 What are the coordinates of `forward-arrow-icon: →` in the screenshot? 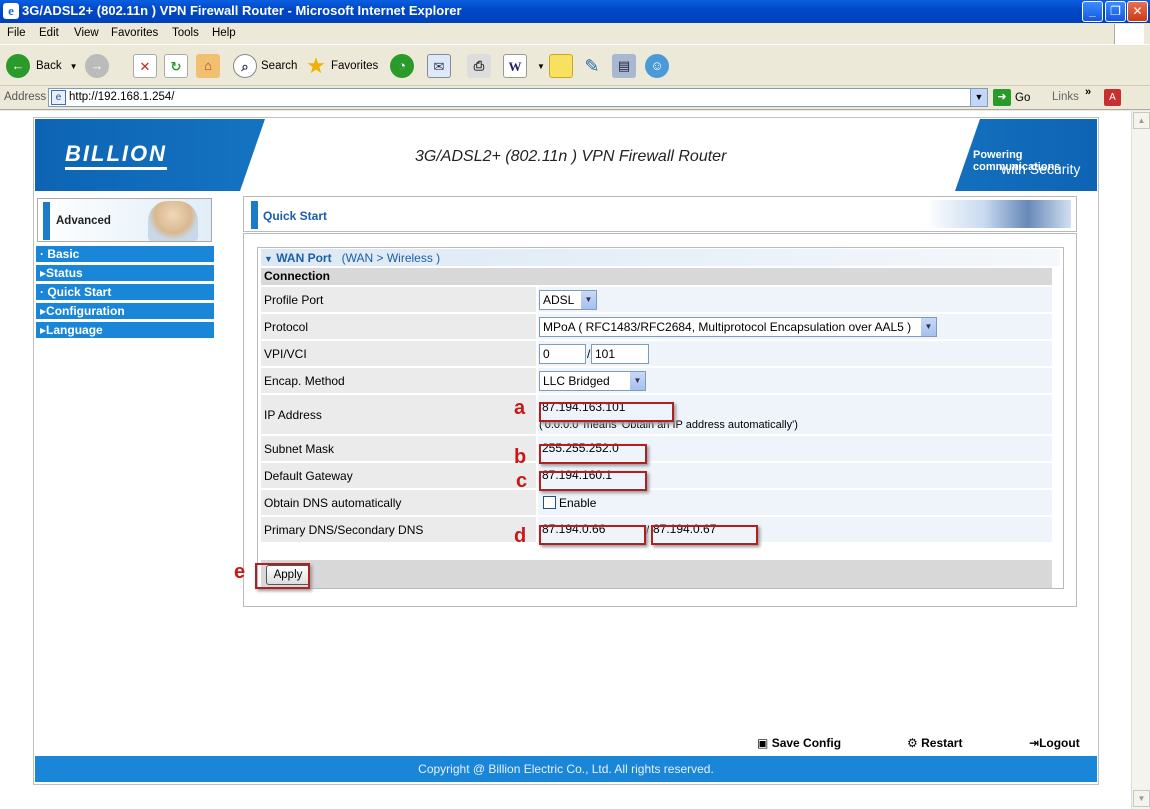 It's located at (97, 66).